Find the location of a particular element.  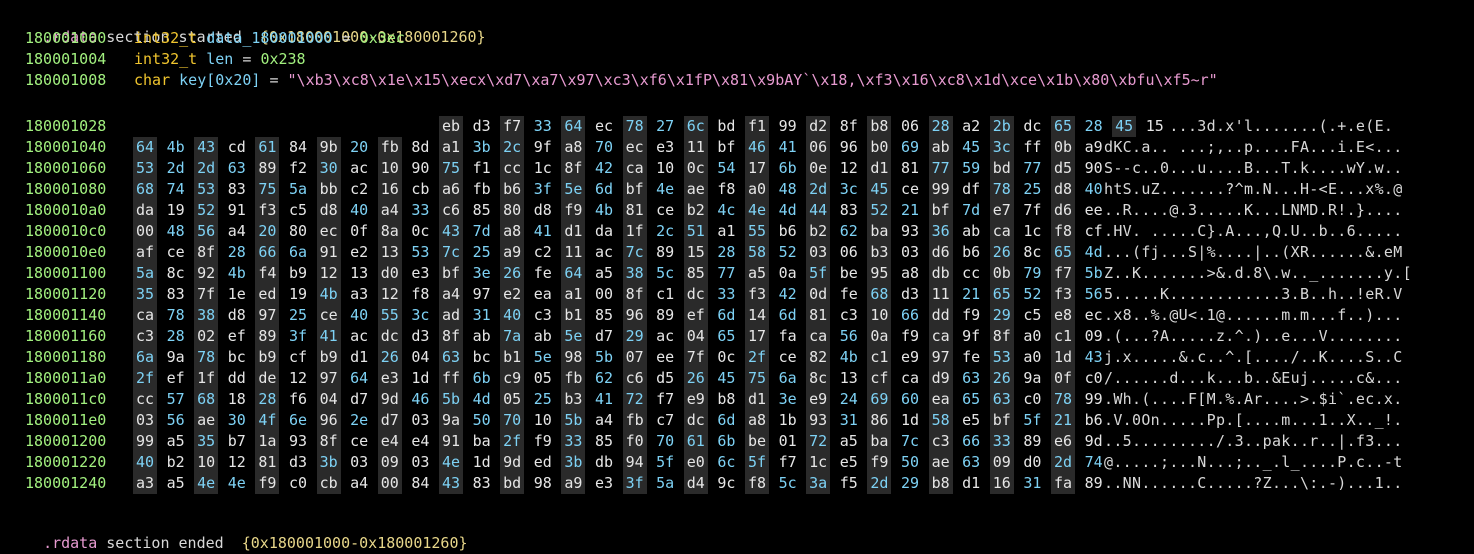

hex-byte: db is located at coordinates (940, 273).